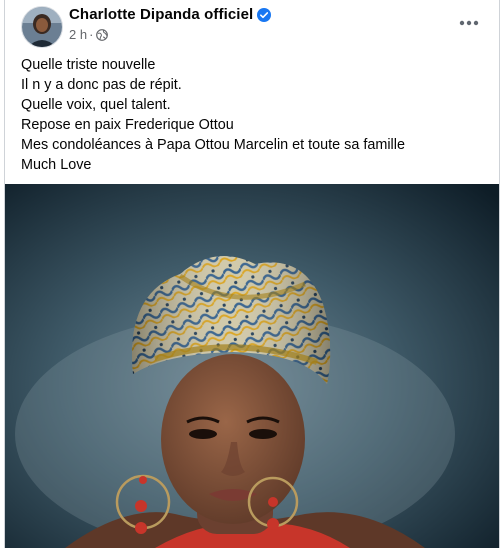 This screenshot has height=548, width=500. I want to click on post-line: Il n y a donc pas de répit., so click(101, 85).